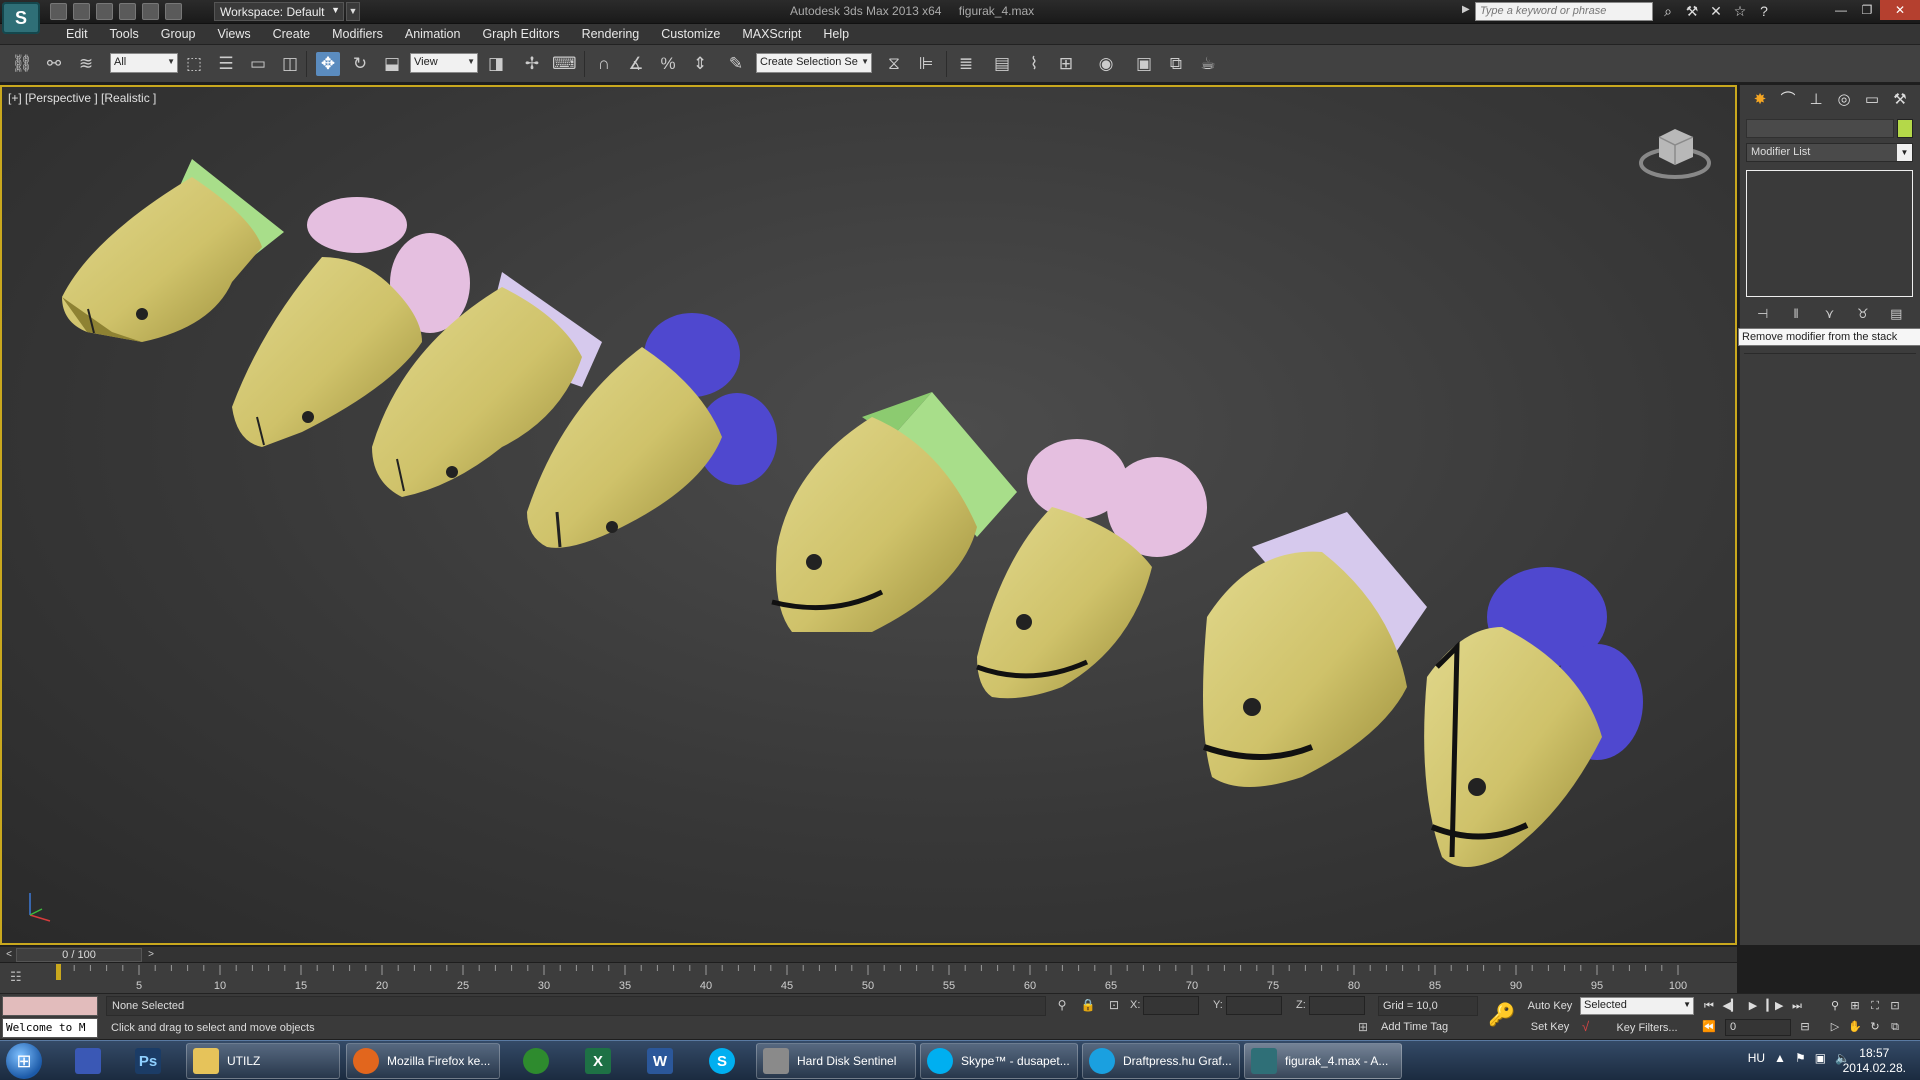 This screenshot has width=1920, height=1080. Describe the element at coordinates (1066, 64) in the screenshot. I see `schematic-view-icon: ⊞` at that location.